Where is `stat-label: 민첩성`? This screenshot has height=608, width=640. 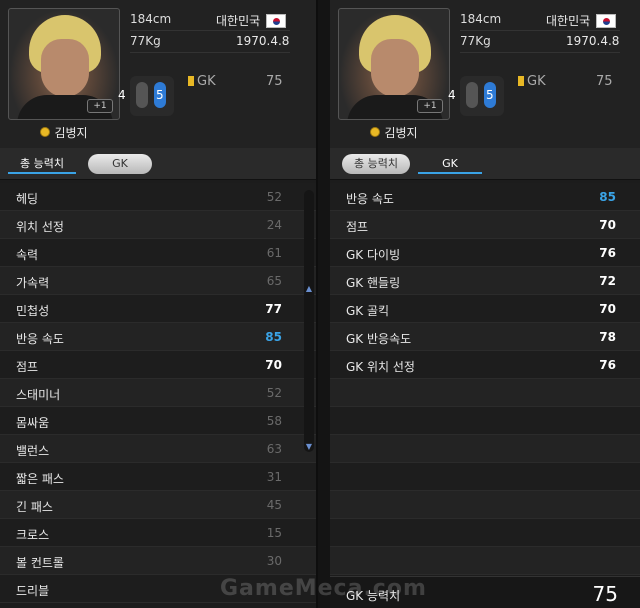
stat-label: 민첩성 is located at coordinates (33, 311).